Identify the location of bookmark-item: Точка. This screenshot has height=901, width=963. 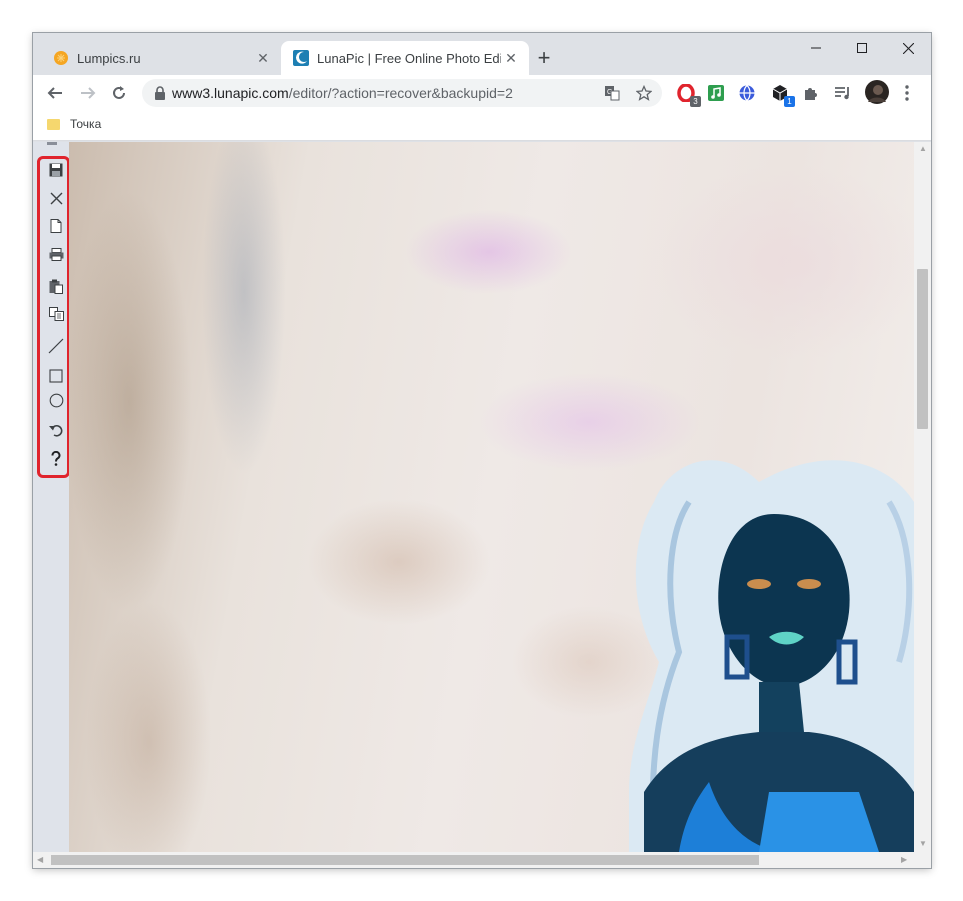
(74, 124).